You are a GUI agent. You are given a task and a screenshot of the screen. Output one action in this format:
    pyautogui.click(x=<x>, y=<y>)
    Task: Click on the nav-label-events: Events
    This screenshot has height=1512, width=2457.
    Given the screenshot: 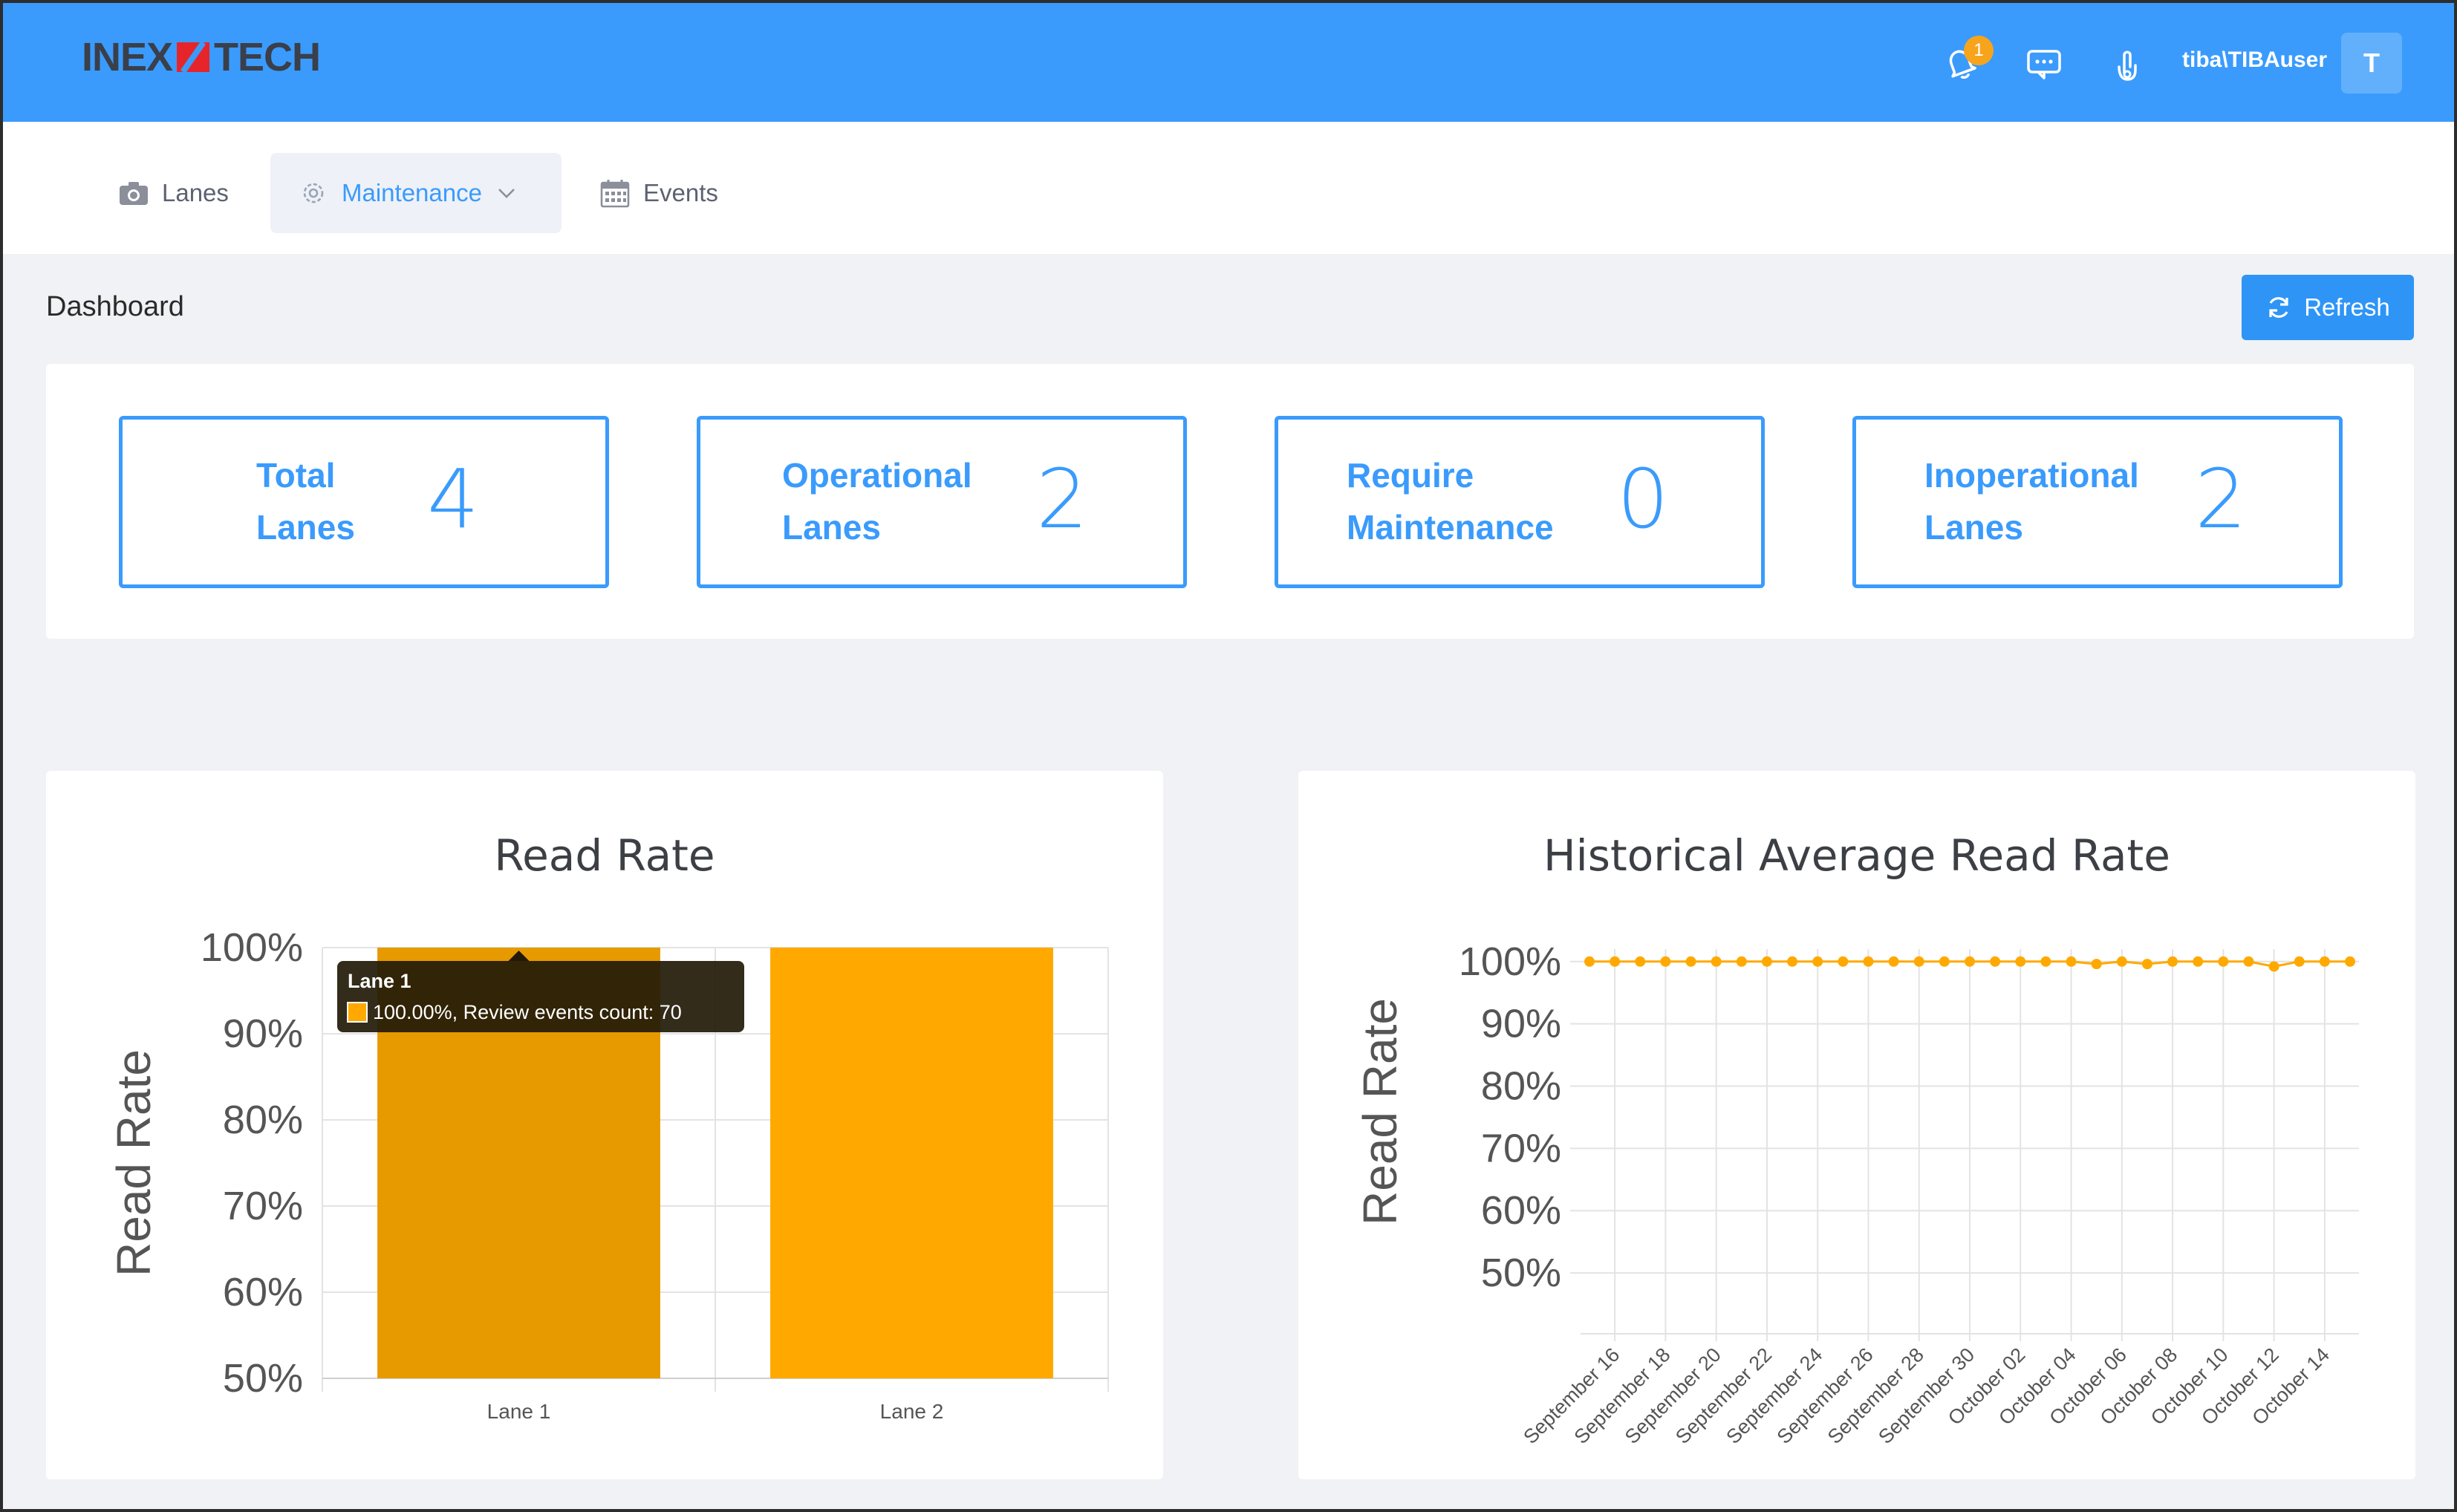 What is the action you would take?
    pyautogui.click(x=680, y=192)
    